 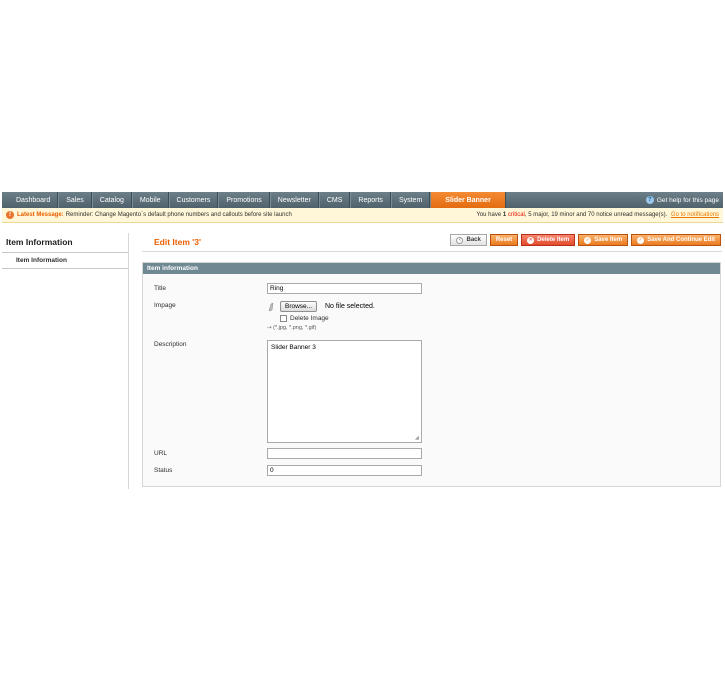 I want to click on delete-label: Delete Item, so click(x=553, y=240).